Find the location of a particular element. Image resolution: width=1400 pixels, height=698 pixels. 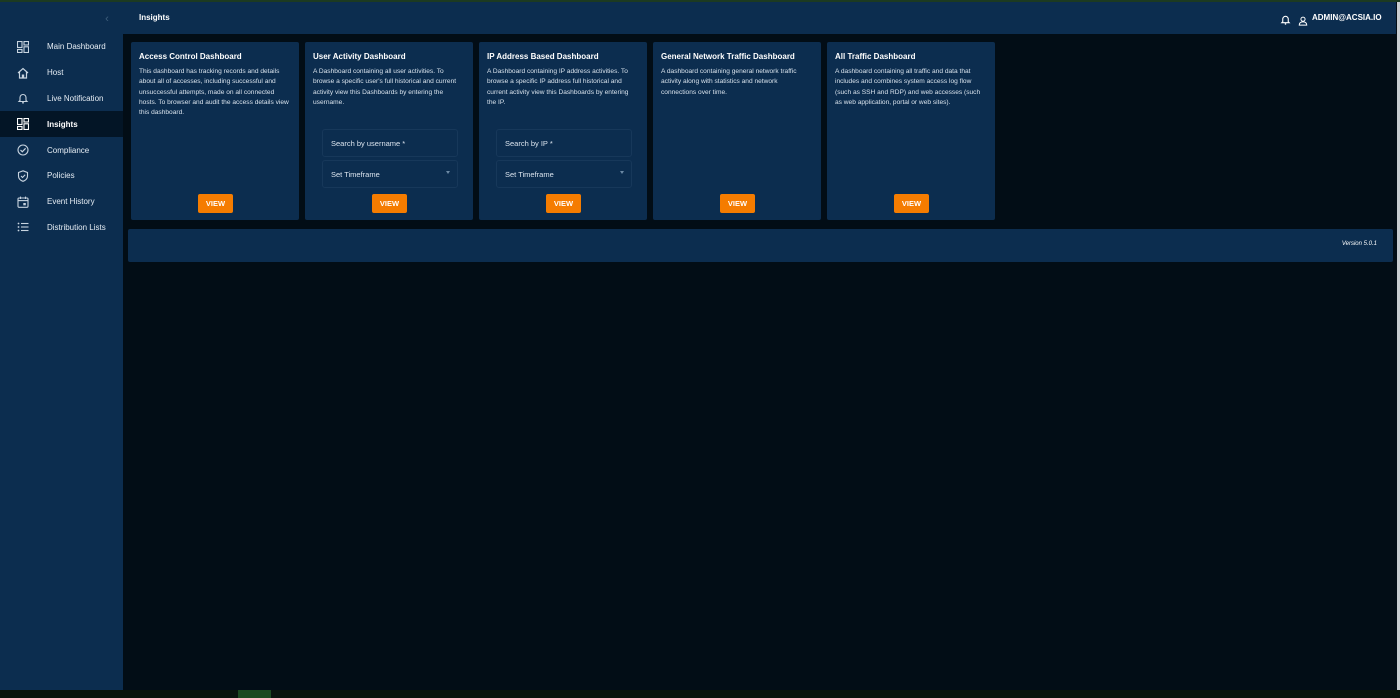

sidebar-item-live-notification: Live Notification is located at coordinates (61, 99).